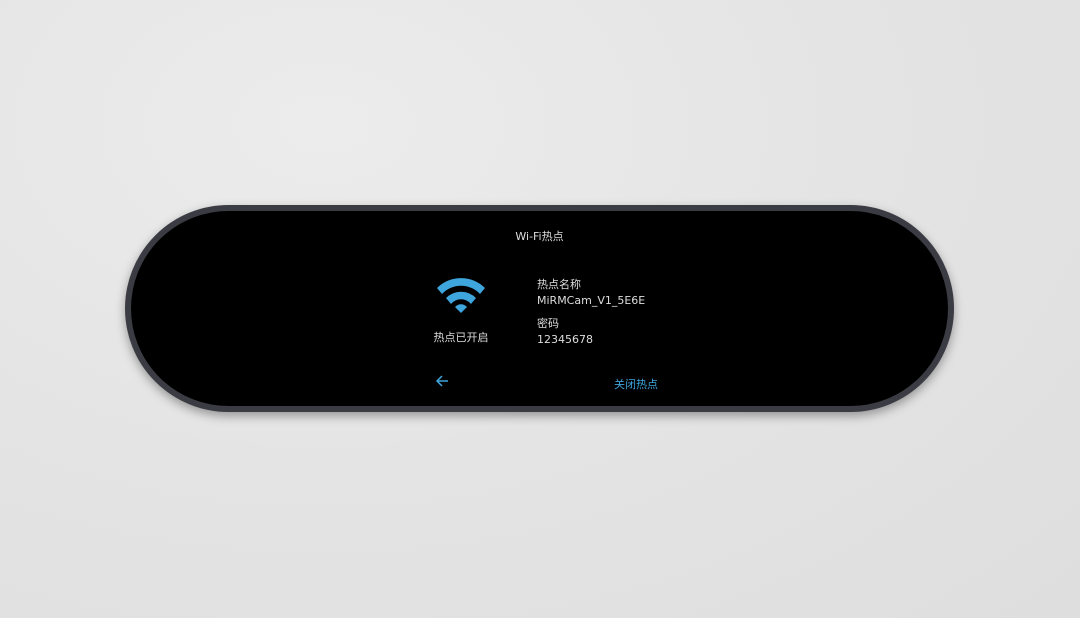 This screenshot has height=618, width=1080. I want to click on hotspot-status: 热点已开启, so click(461, 337).